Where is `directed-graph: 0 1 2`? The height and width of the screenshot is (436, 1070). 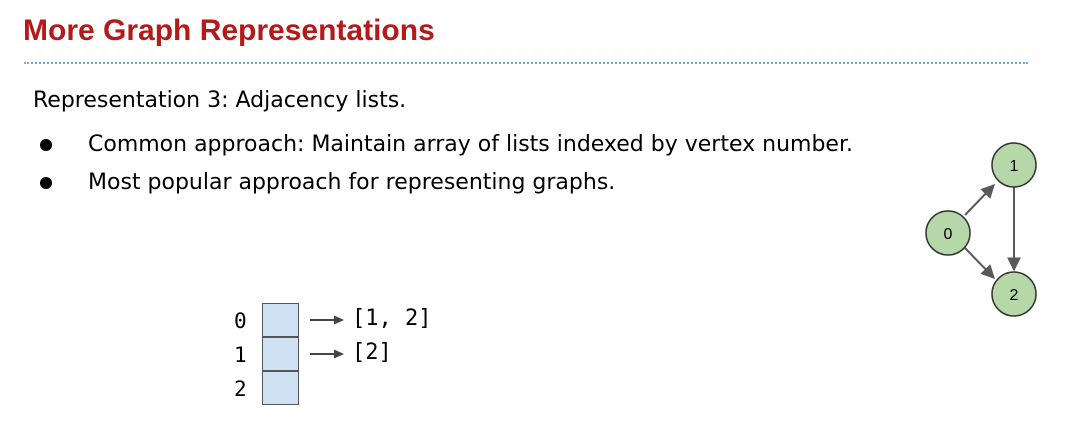
directed-graph: 0 1 2 is located at coordinates (981, 229).